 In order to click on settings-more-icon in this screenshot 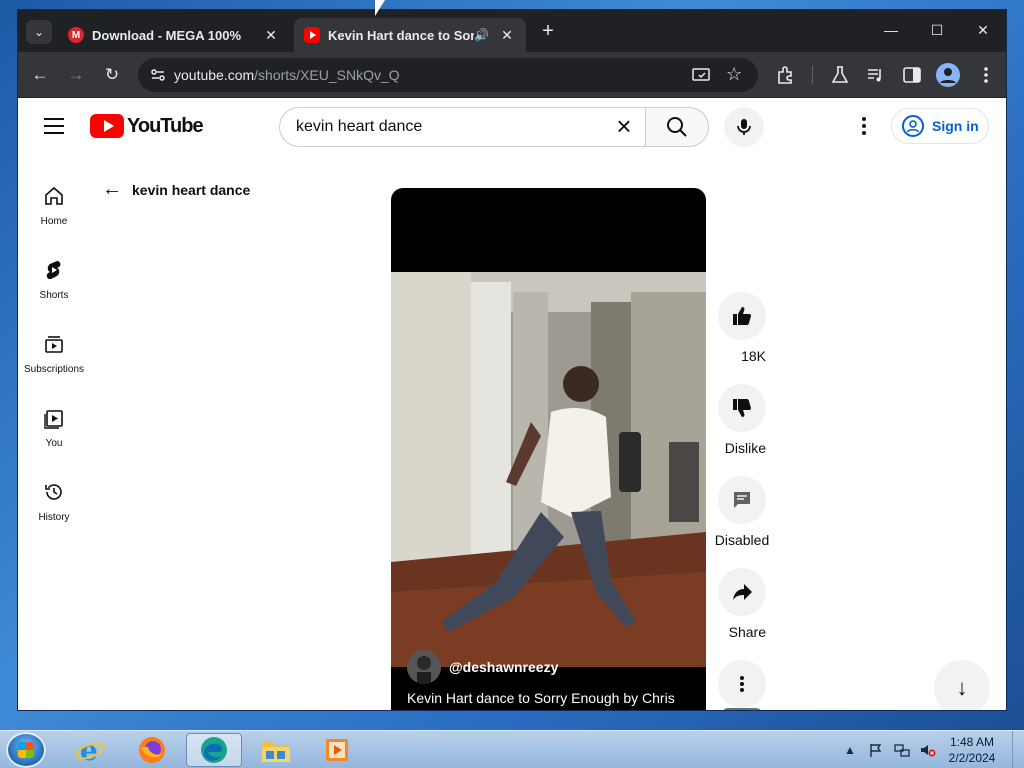, I will do `click(864, 126)`.